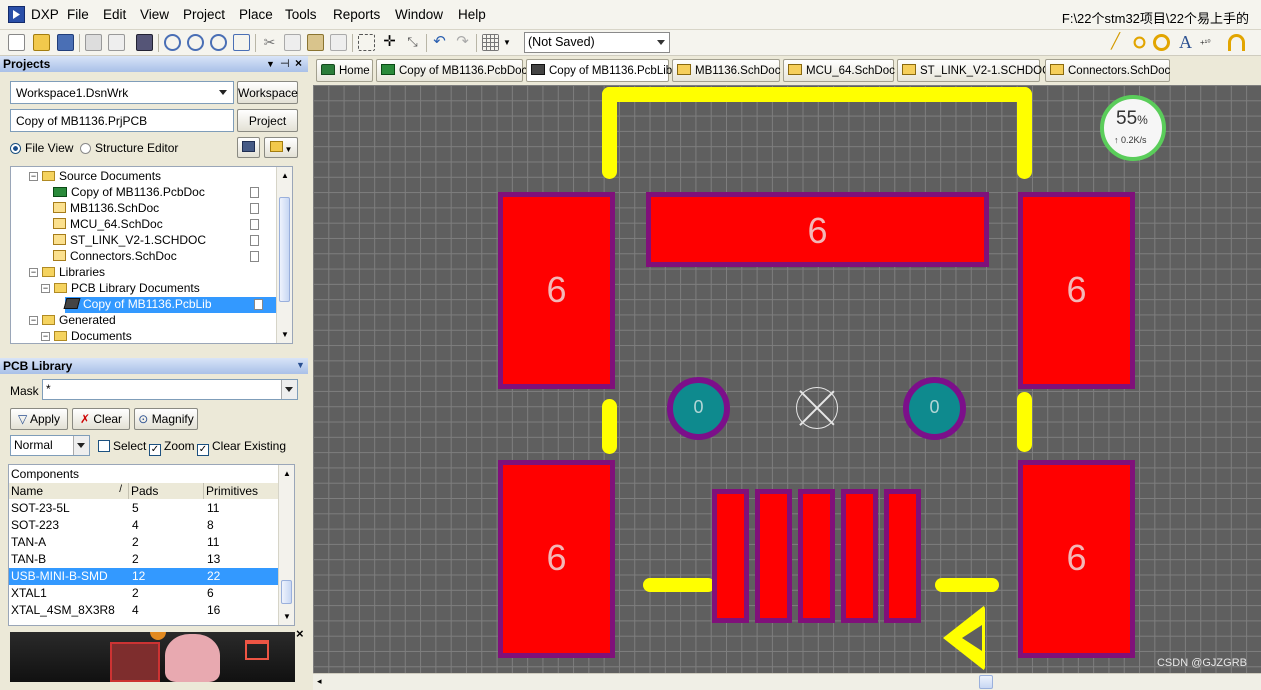 Image resolution: width=1261 pixels, height=690 pixels. Describe the element at coordinates (285, 63) in the screenshot. I see `pin-icon: ⊣` at that location.